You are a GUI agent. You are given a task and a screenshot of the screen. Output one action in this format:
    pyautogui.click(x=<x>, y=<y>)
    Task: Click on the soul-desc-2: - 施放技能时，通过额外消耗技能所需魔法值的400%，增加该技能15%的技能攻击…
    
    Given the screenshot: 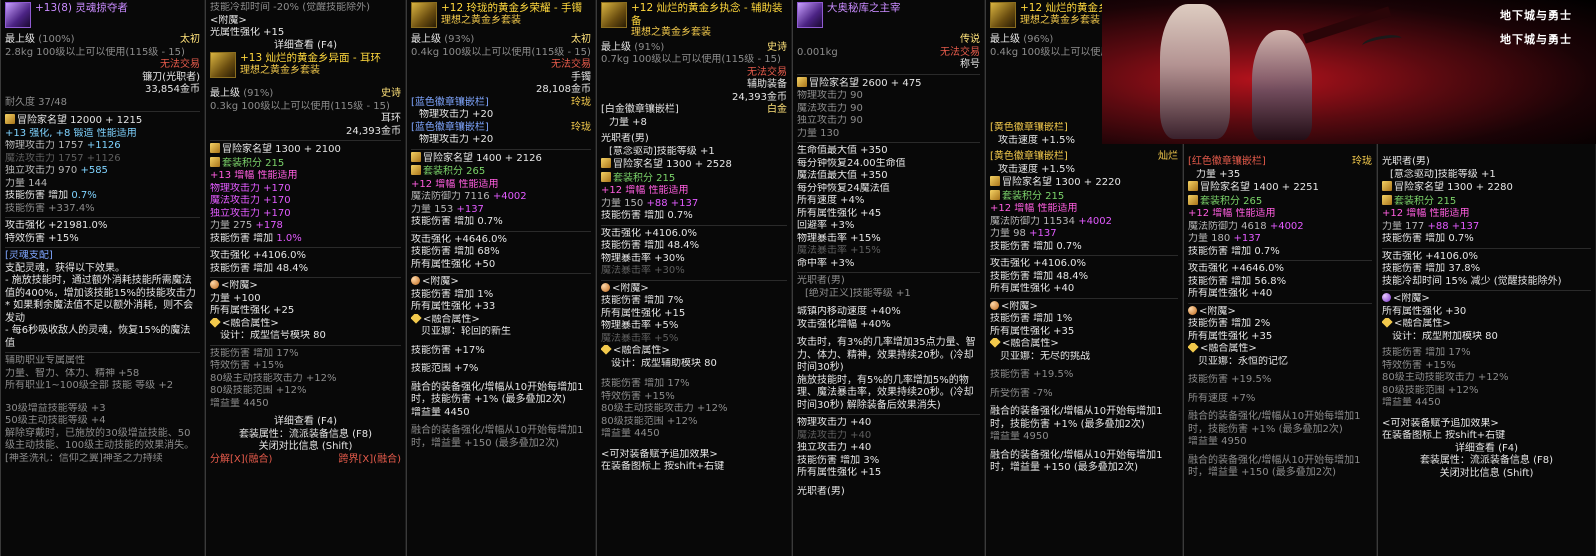 What is the action you would take?
    pyautogui.click(x=100, y=287)
    